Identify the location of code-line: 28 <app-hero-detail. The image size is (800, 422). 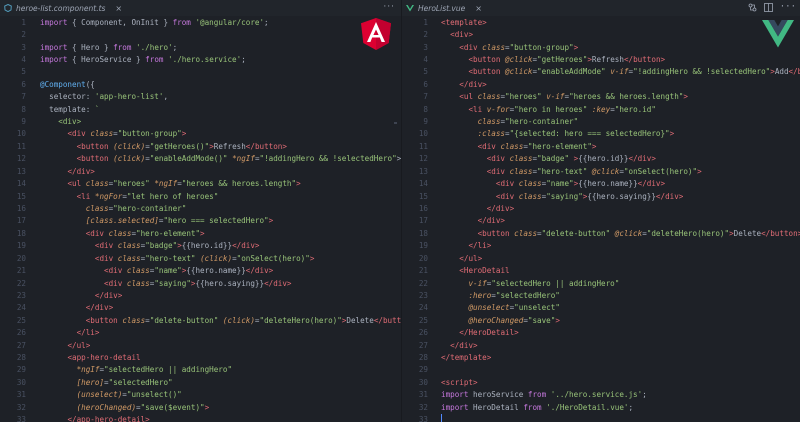
(200, 357).